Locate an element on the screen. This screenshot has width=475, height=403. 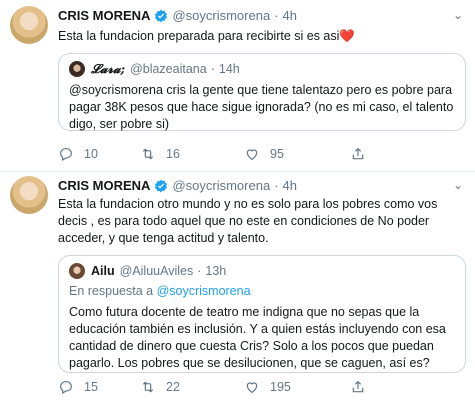
quoted-tweet-header: 𝓛𝓪𝓻𝓪; @blazeaitana · 14h is located at coordinates (154, 69).